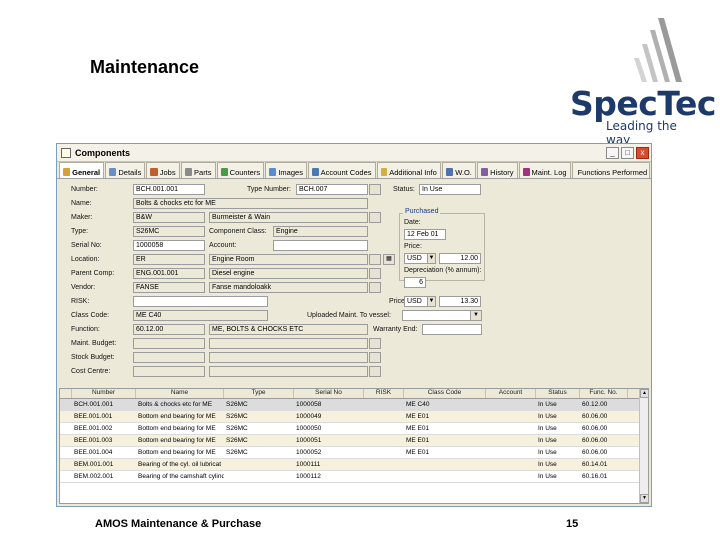 Image resolution: width=720 pixels, height=540 pixels. Describe the element at coordinates (445, 393) in the screenshot. I see `col-header-class-code: Class Code` at that location.